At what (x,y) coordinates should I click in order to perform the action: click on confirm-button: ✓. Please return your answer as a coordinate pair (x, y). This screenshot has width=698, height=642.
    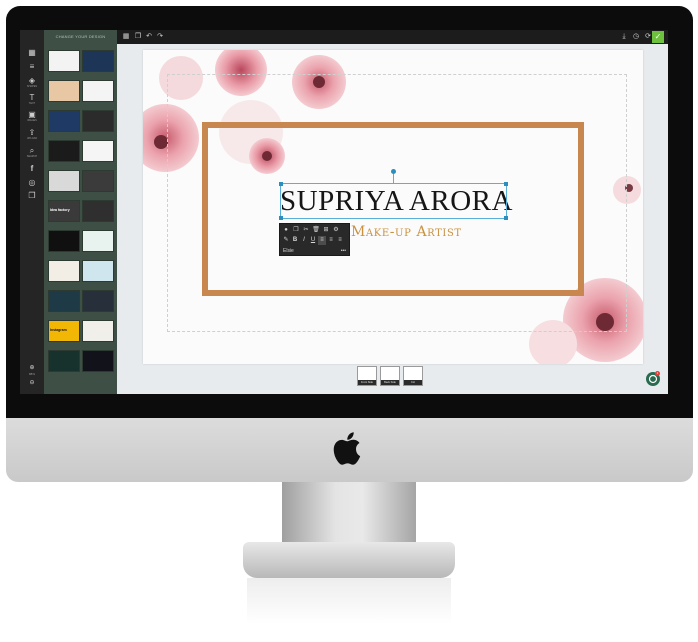
    Looking at the image, I should click on (658, 37).